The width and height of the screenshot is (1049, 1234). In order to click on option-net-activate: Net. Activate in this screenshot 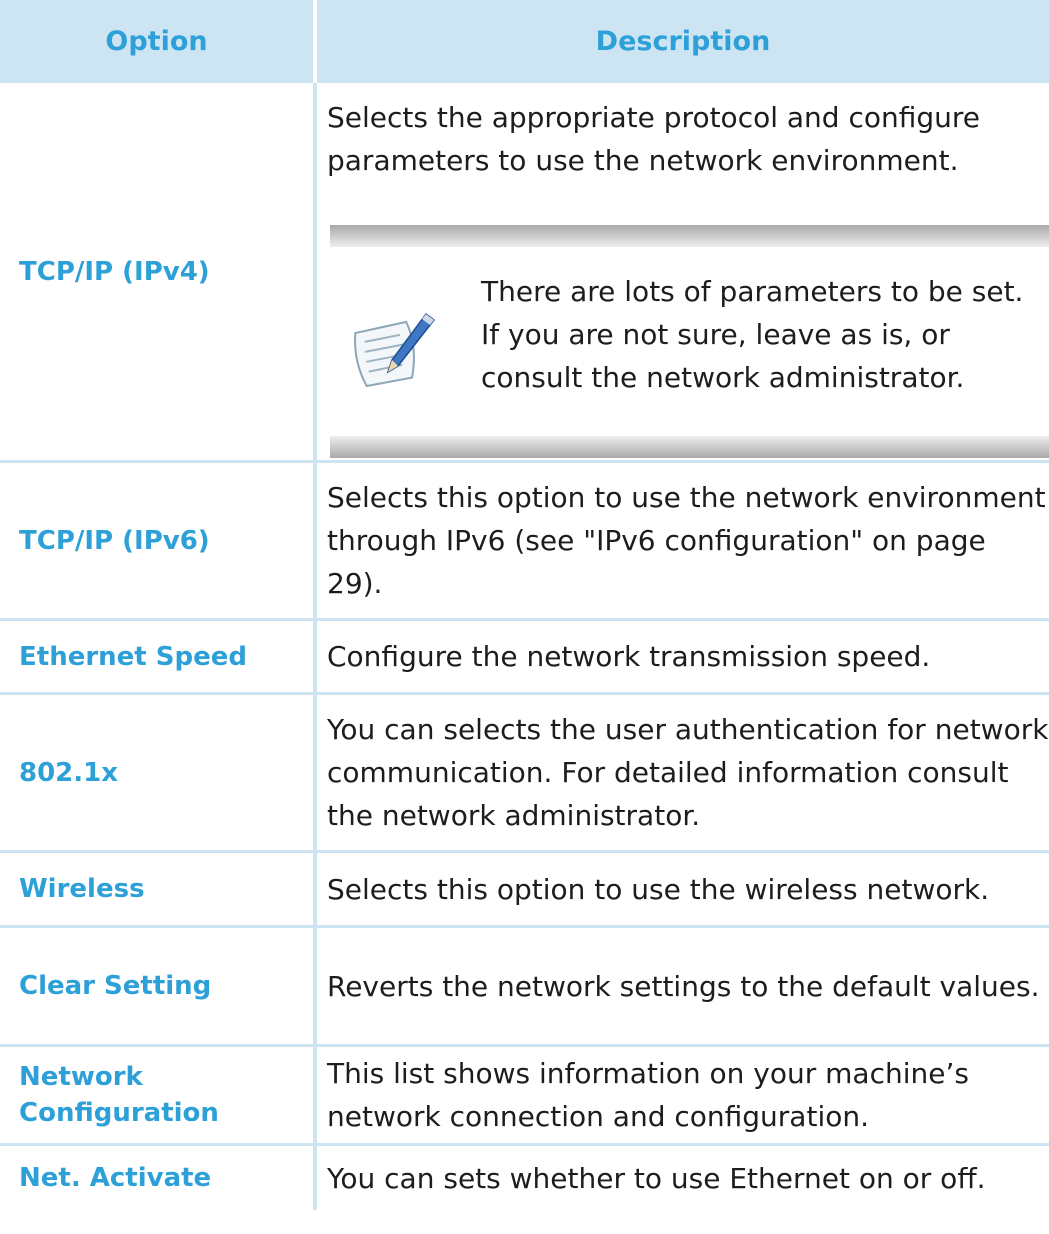, I will do `click(115, 1178)`.